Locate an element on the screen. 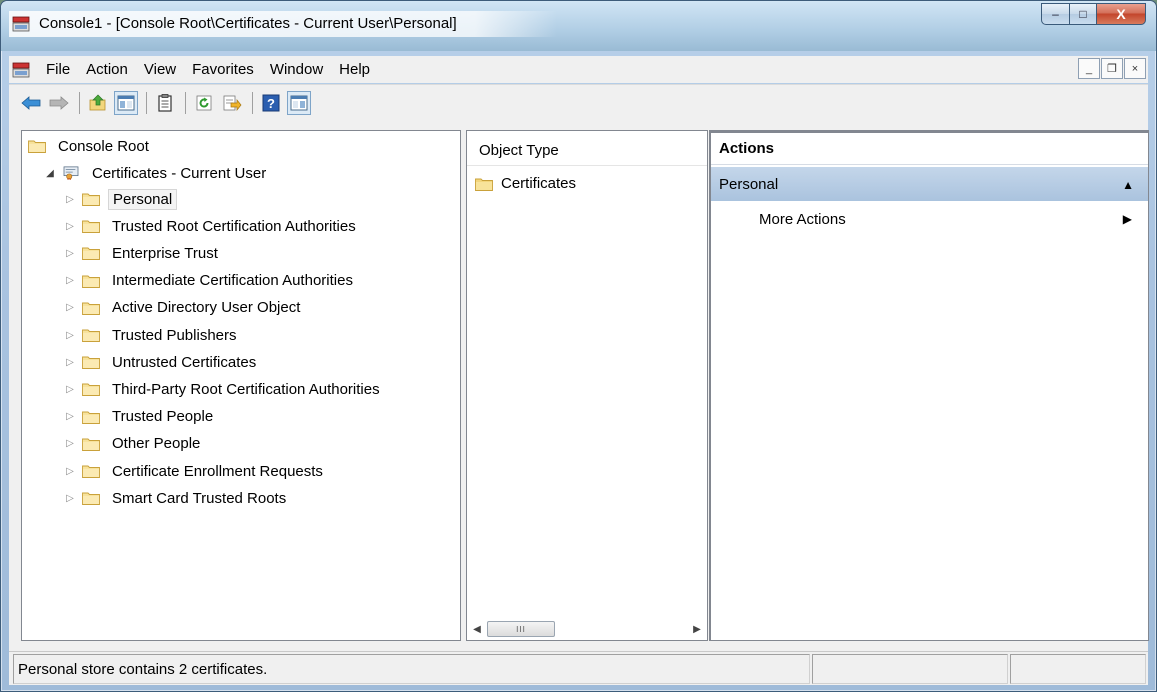 Image resolution: width=1157 pixels, height=692 pixels. tree-label: Active Directory User Object is located at coordinates (206, 308).